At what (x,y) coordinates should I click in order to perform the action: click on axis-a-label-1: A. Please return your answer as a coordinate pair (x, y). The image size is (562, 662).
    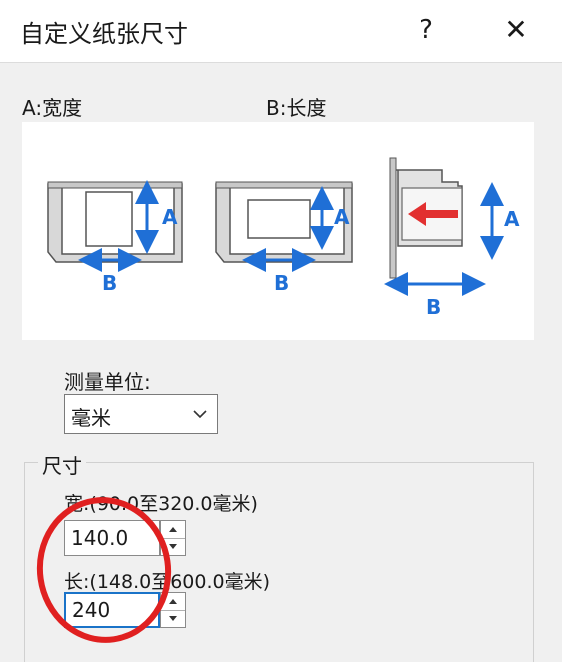
    Looking at the image, I should click on (170, 217).